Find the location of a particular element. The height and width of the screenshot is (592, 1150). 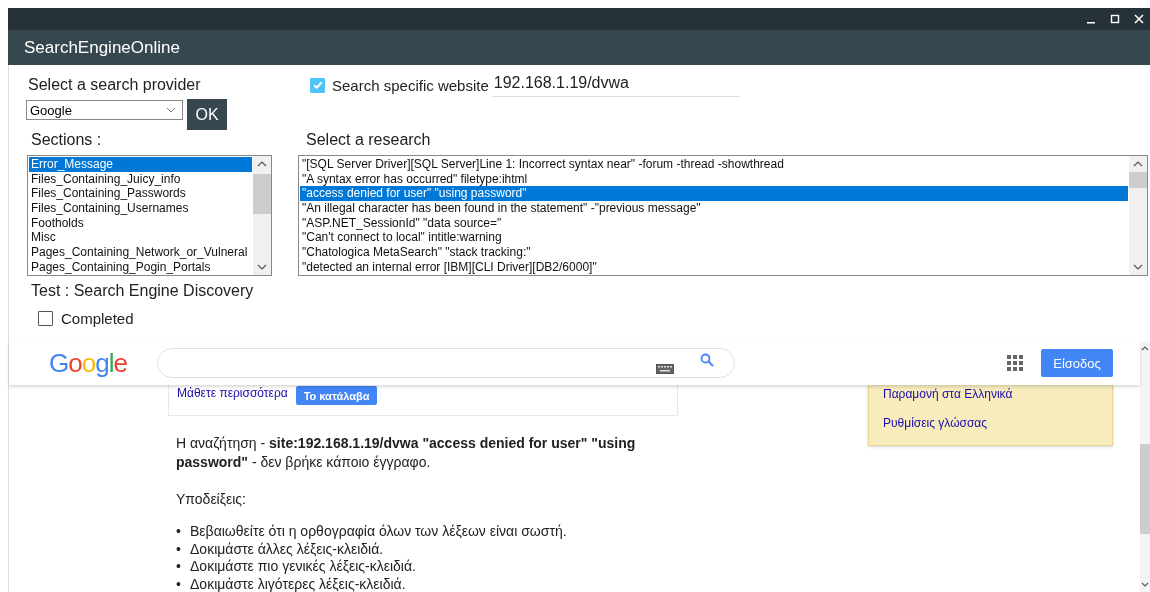

learn-more-link: Μάθετε περισσότερα is located at coordinates (232, 393).